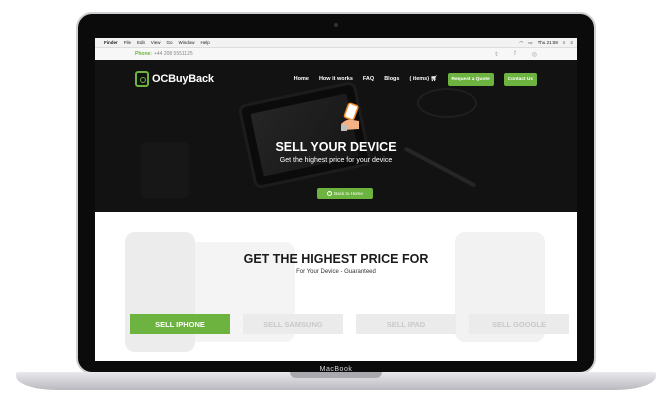 Image resolution: width=672 pixels, height=406 pixels. What do you see at coordinates (156, 42) in the screenshot?
I see `menu-view: View` at bounding box center [156, 42].